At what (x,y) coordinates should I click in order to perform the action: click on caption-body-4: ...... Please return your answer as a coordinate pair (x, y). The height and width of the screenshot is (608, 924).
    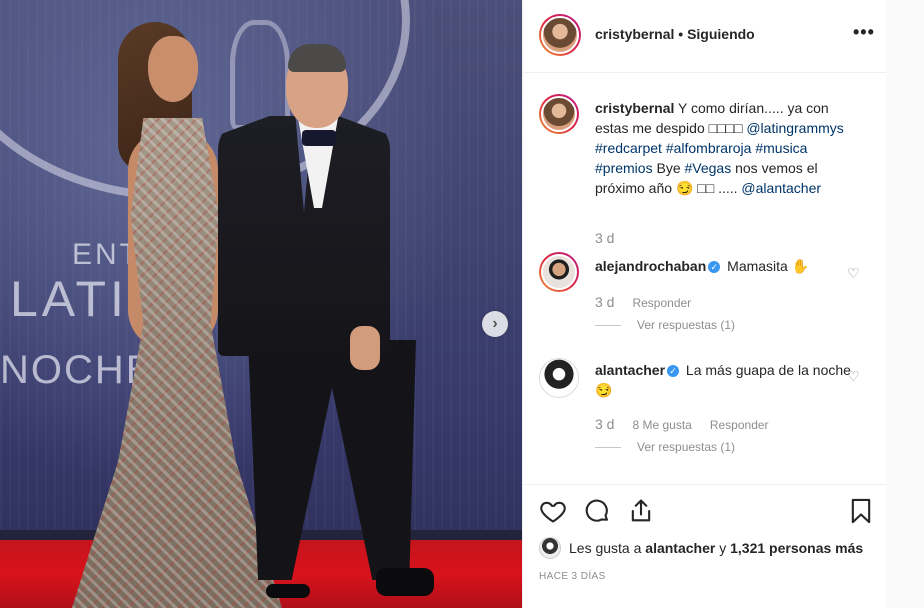
    Looking at the image, I should click on (728, 188).